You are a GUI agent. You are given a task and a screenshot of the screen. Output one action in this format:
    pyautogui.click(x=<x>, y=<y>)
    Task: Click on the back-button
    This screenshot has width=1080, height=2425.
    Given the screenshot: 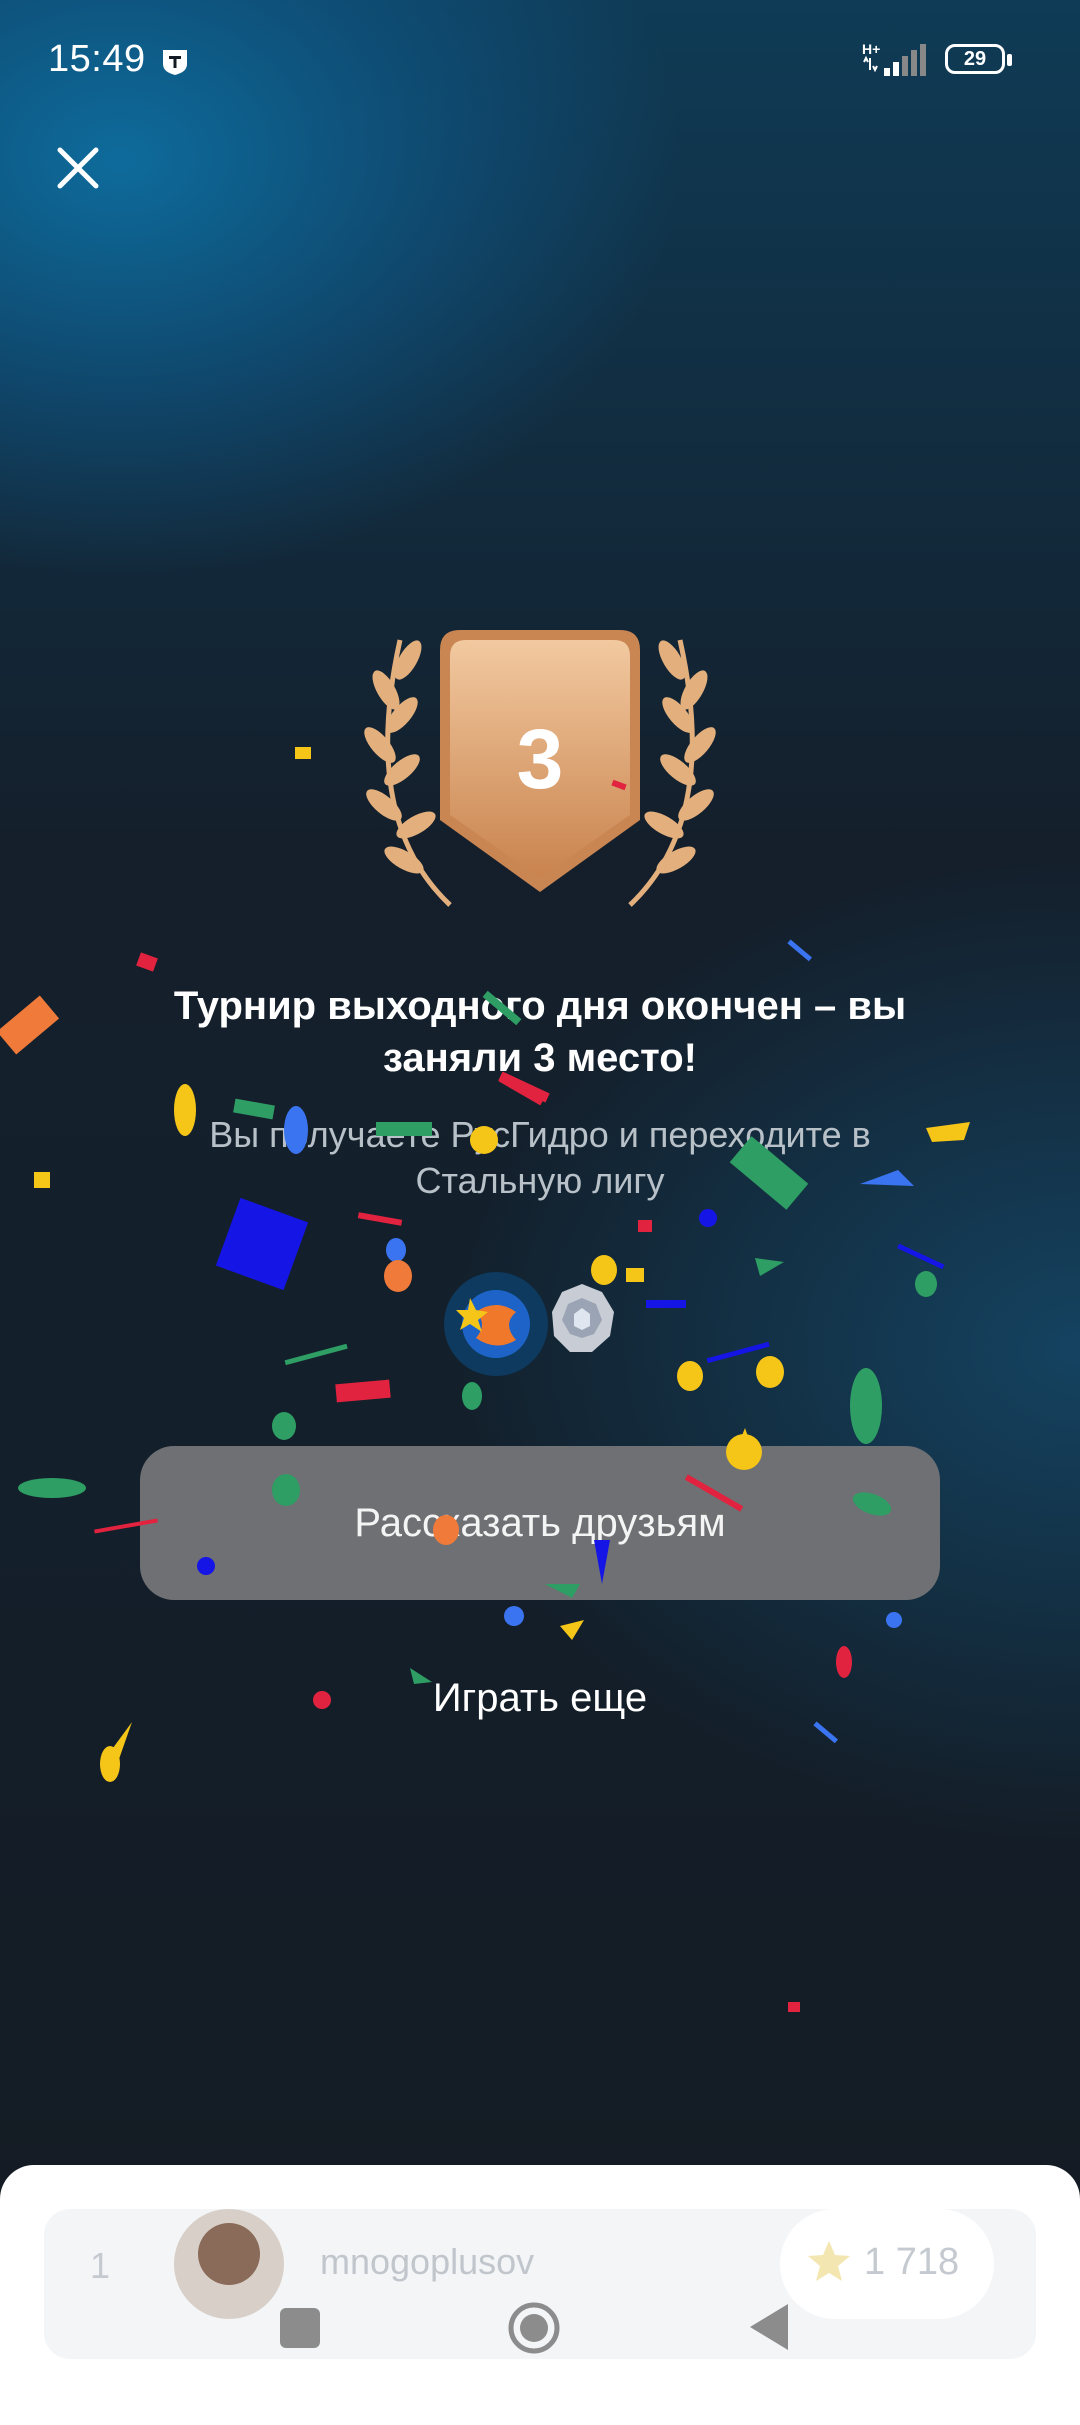 What is the action you would take?
    pyautogui.click(x=769, y=2327)
    